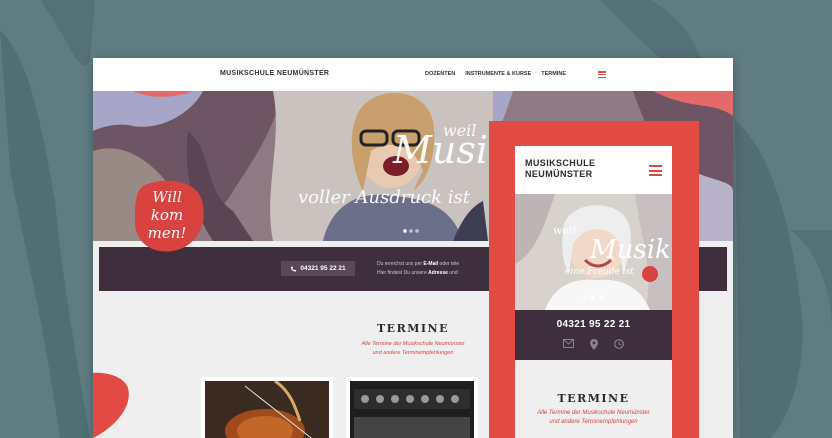  What do you see at coordinates (593, 324) in the screenshot?
I see `mobile-phone-number: 04321 95 22 21` at bounding box center [593, 324].